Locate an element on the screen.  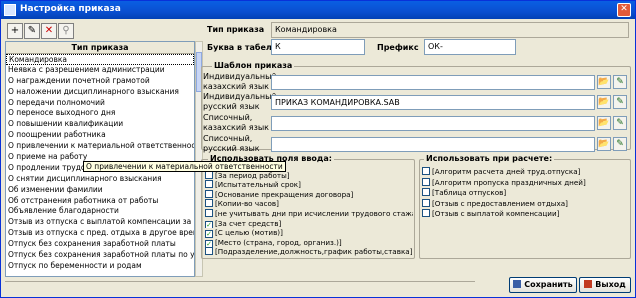
list-item: О передачи полномочий is located at coordinates (100, 103).